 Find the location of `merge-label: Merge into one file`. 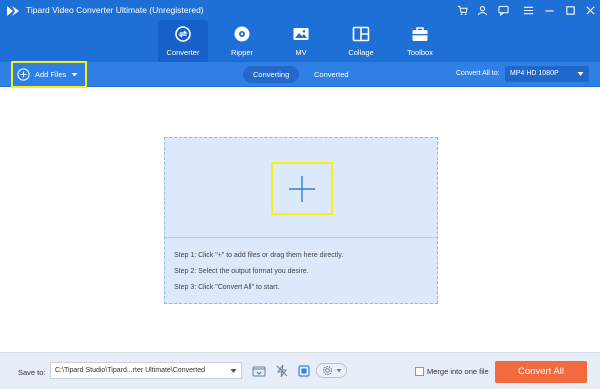

merge-label: Merge into one file is located at coordinates (458, 371).